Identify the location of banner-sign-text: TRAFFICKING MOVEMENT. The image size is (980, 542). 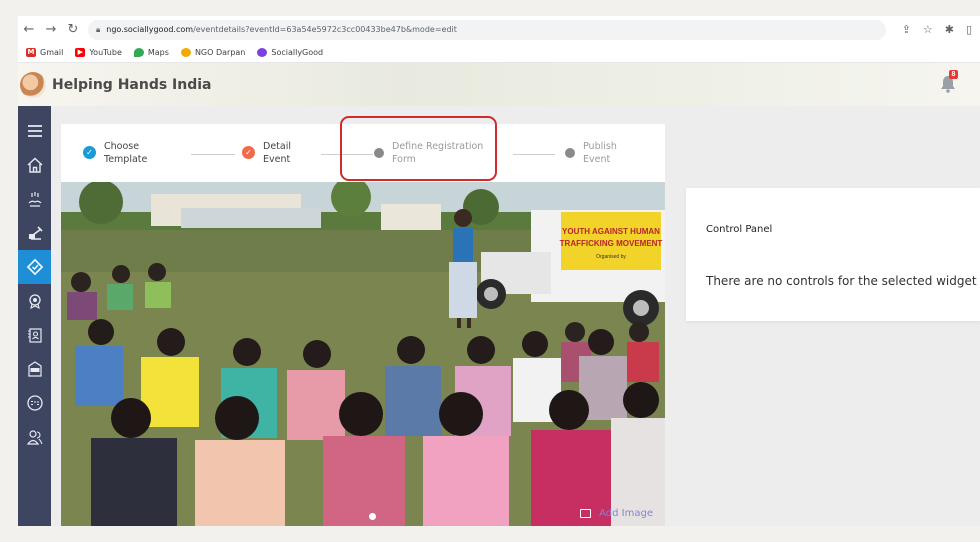
(611, 243).